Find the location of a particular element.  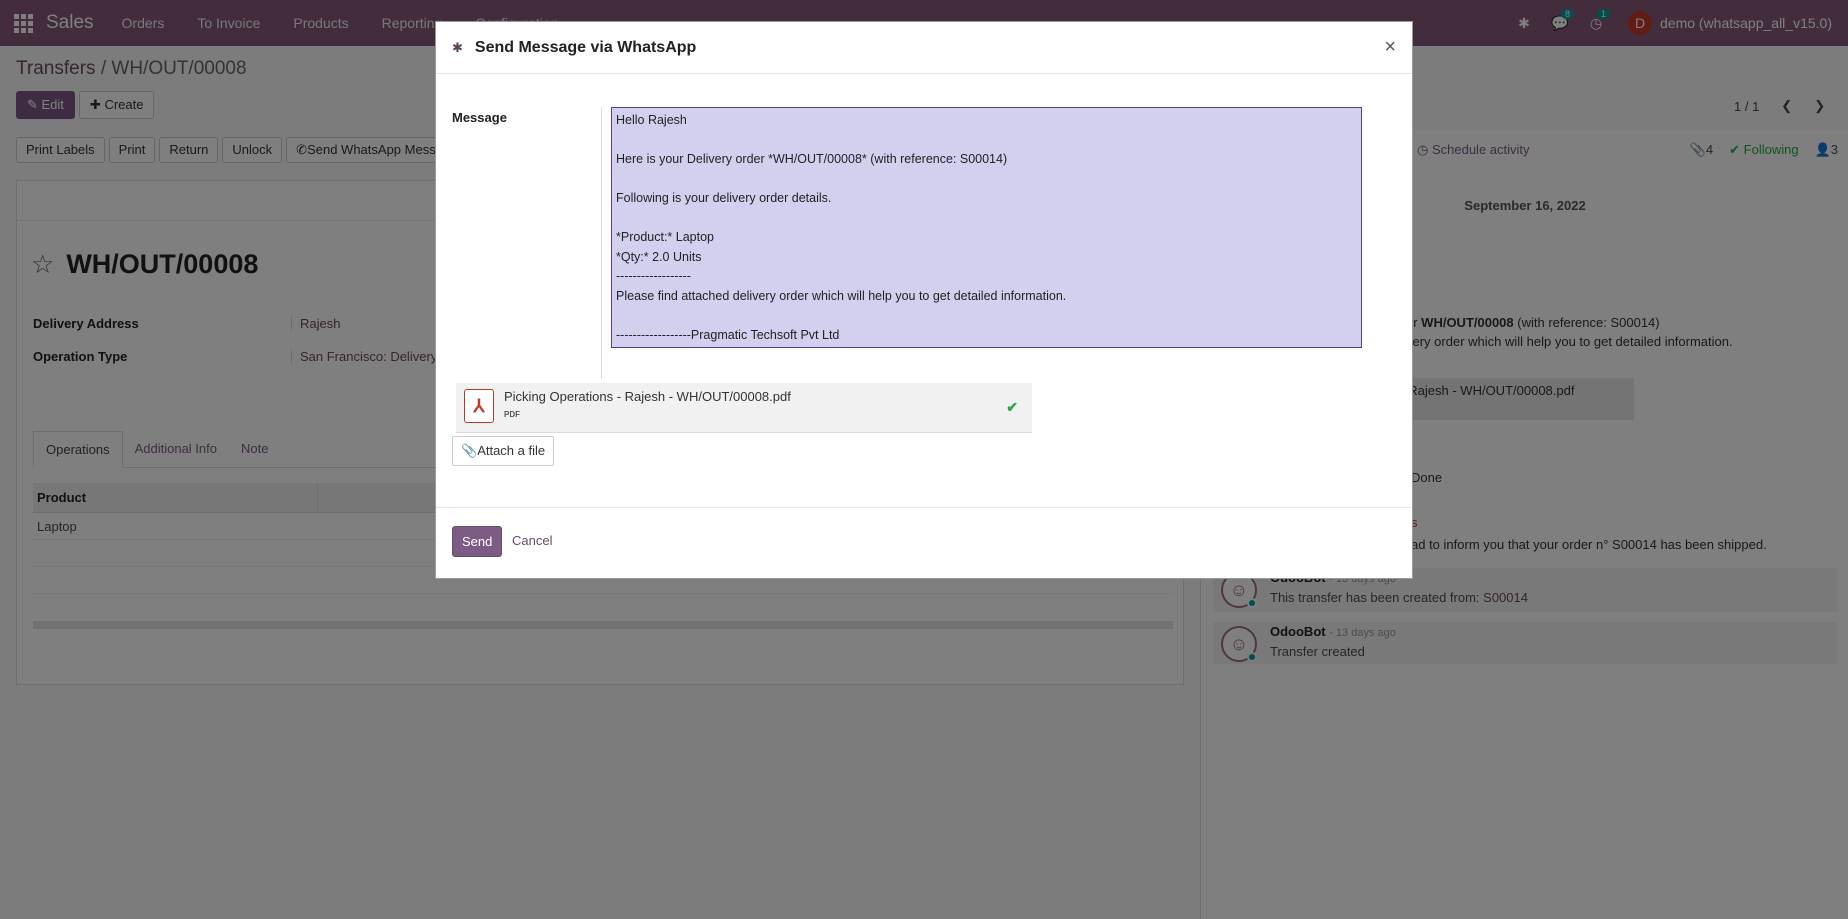

message-textarea is located at coordinates (986, 227).